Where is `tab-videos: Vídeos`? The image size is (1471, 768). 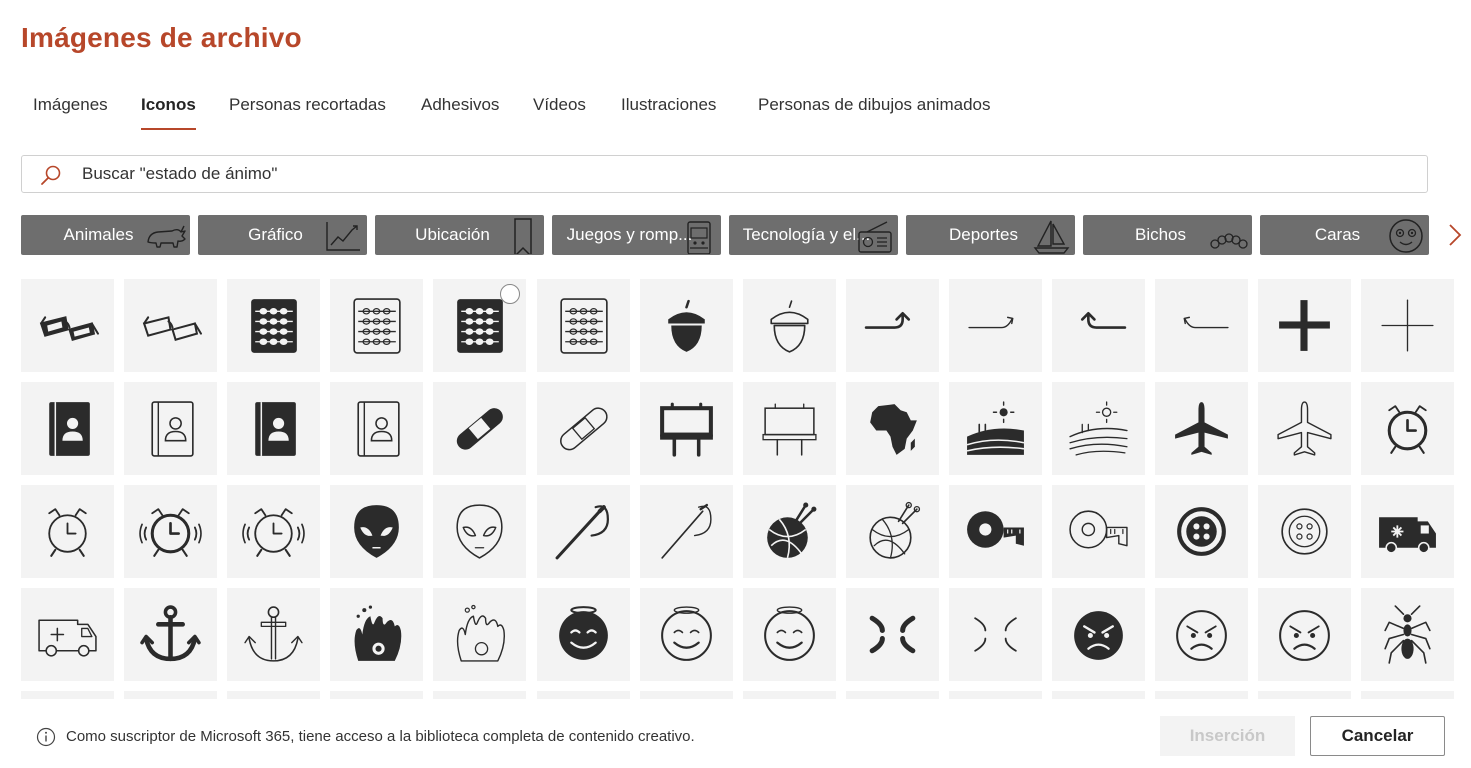 tab-videos: Vídeos is located at coordinates (559, 111).